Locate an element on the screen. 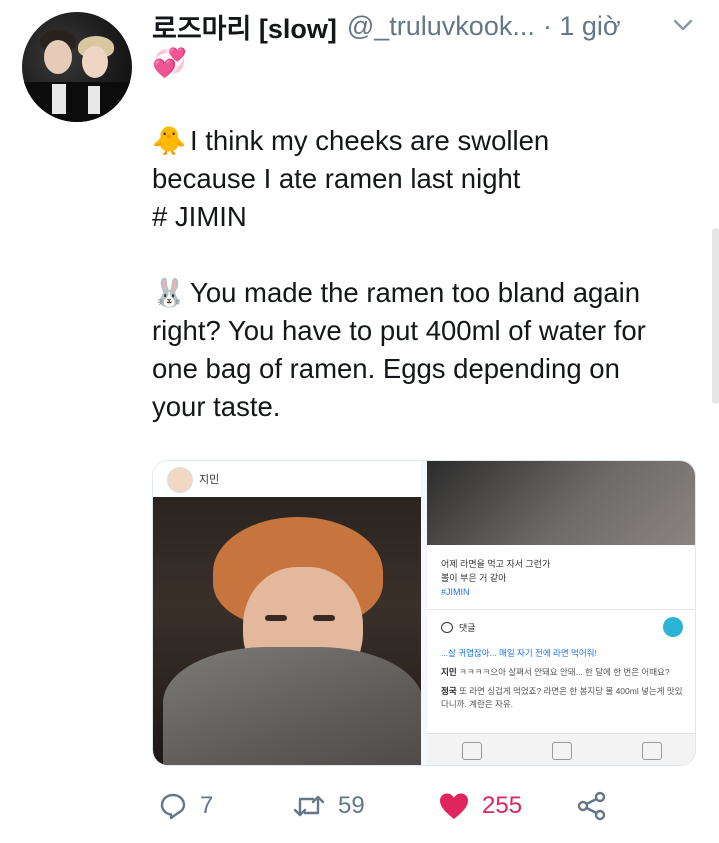 This screenshot has height=843, width=719. tweet-line: because I ate ramen last night is located at coordinates (336, 178).